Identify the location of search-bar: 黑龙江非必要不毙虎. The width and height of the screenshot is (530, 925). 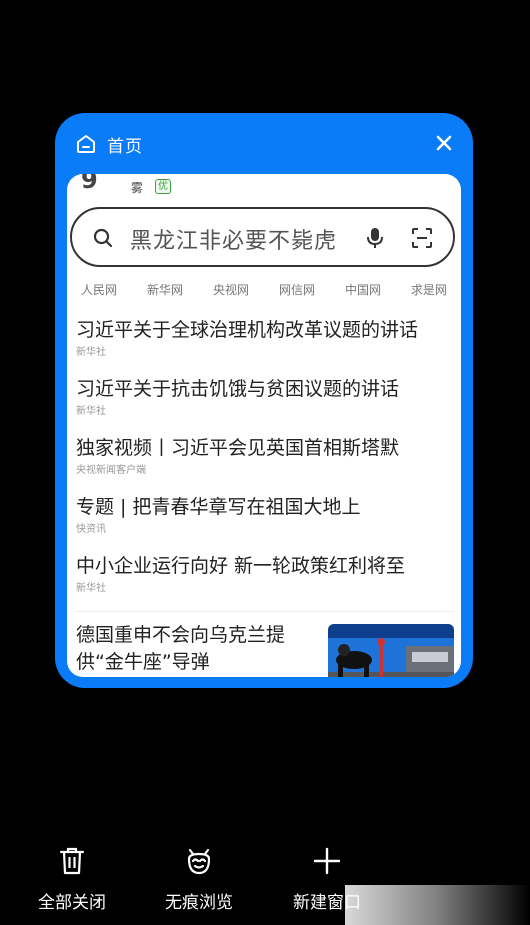
(262, 237).